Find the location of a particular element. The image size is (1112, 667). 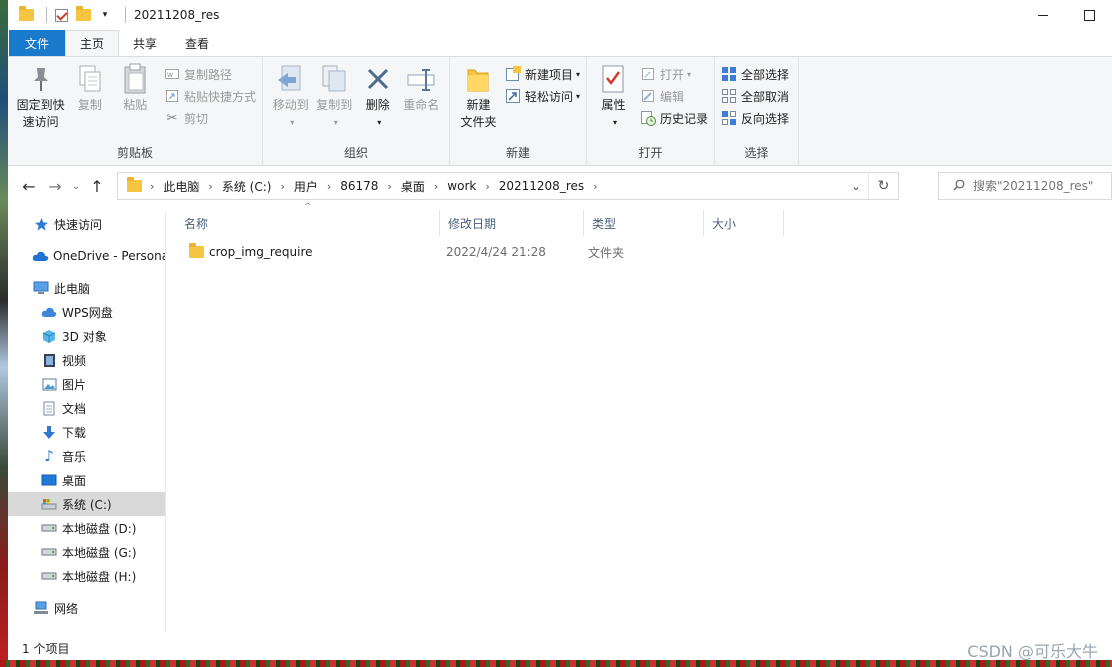

open-button: 打开 ▾ is located at coordinates (674, 74).